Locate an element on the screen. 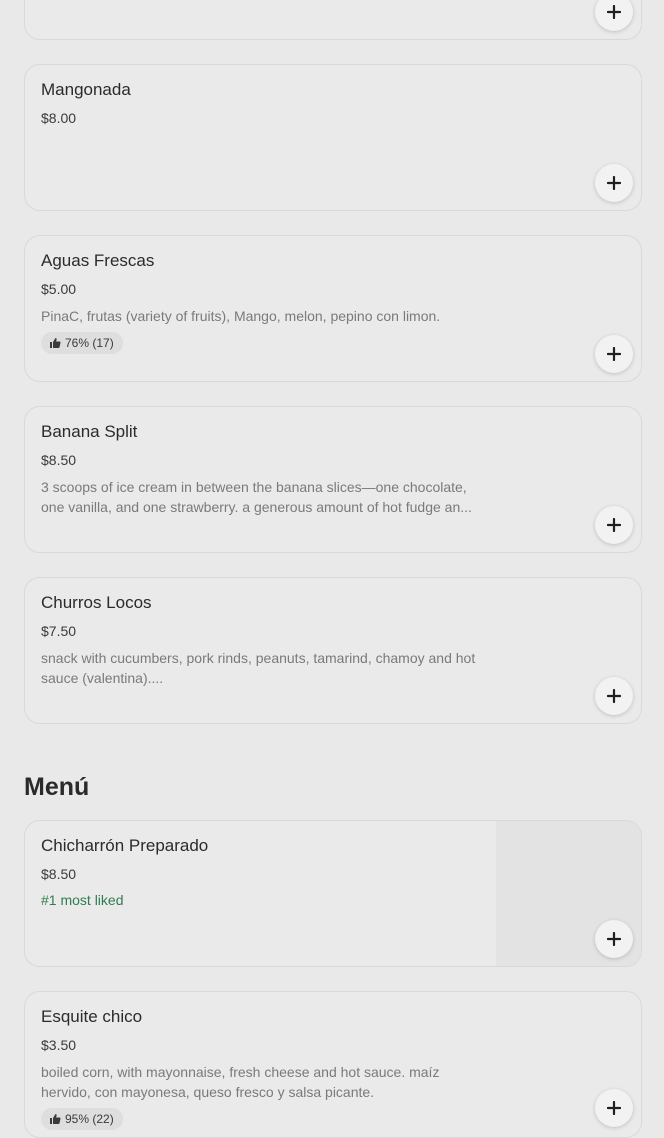 The width and height of the screenshot is (664, 1138). item-name: Churros Locos is located at coordinates (96, 602).